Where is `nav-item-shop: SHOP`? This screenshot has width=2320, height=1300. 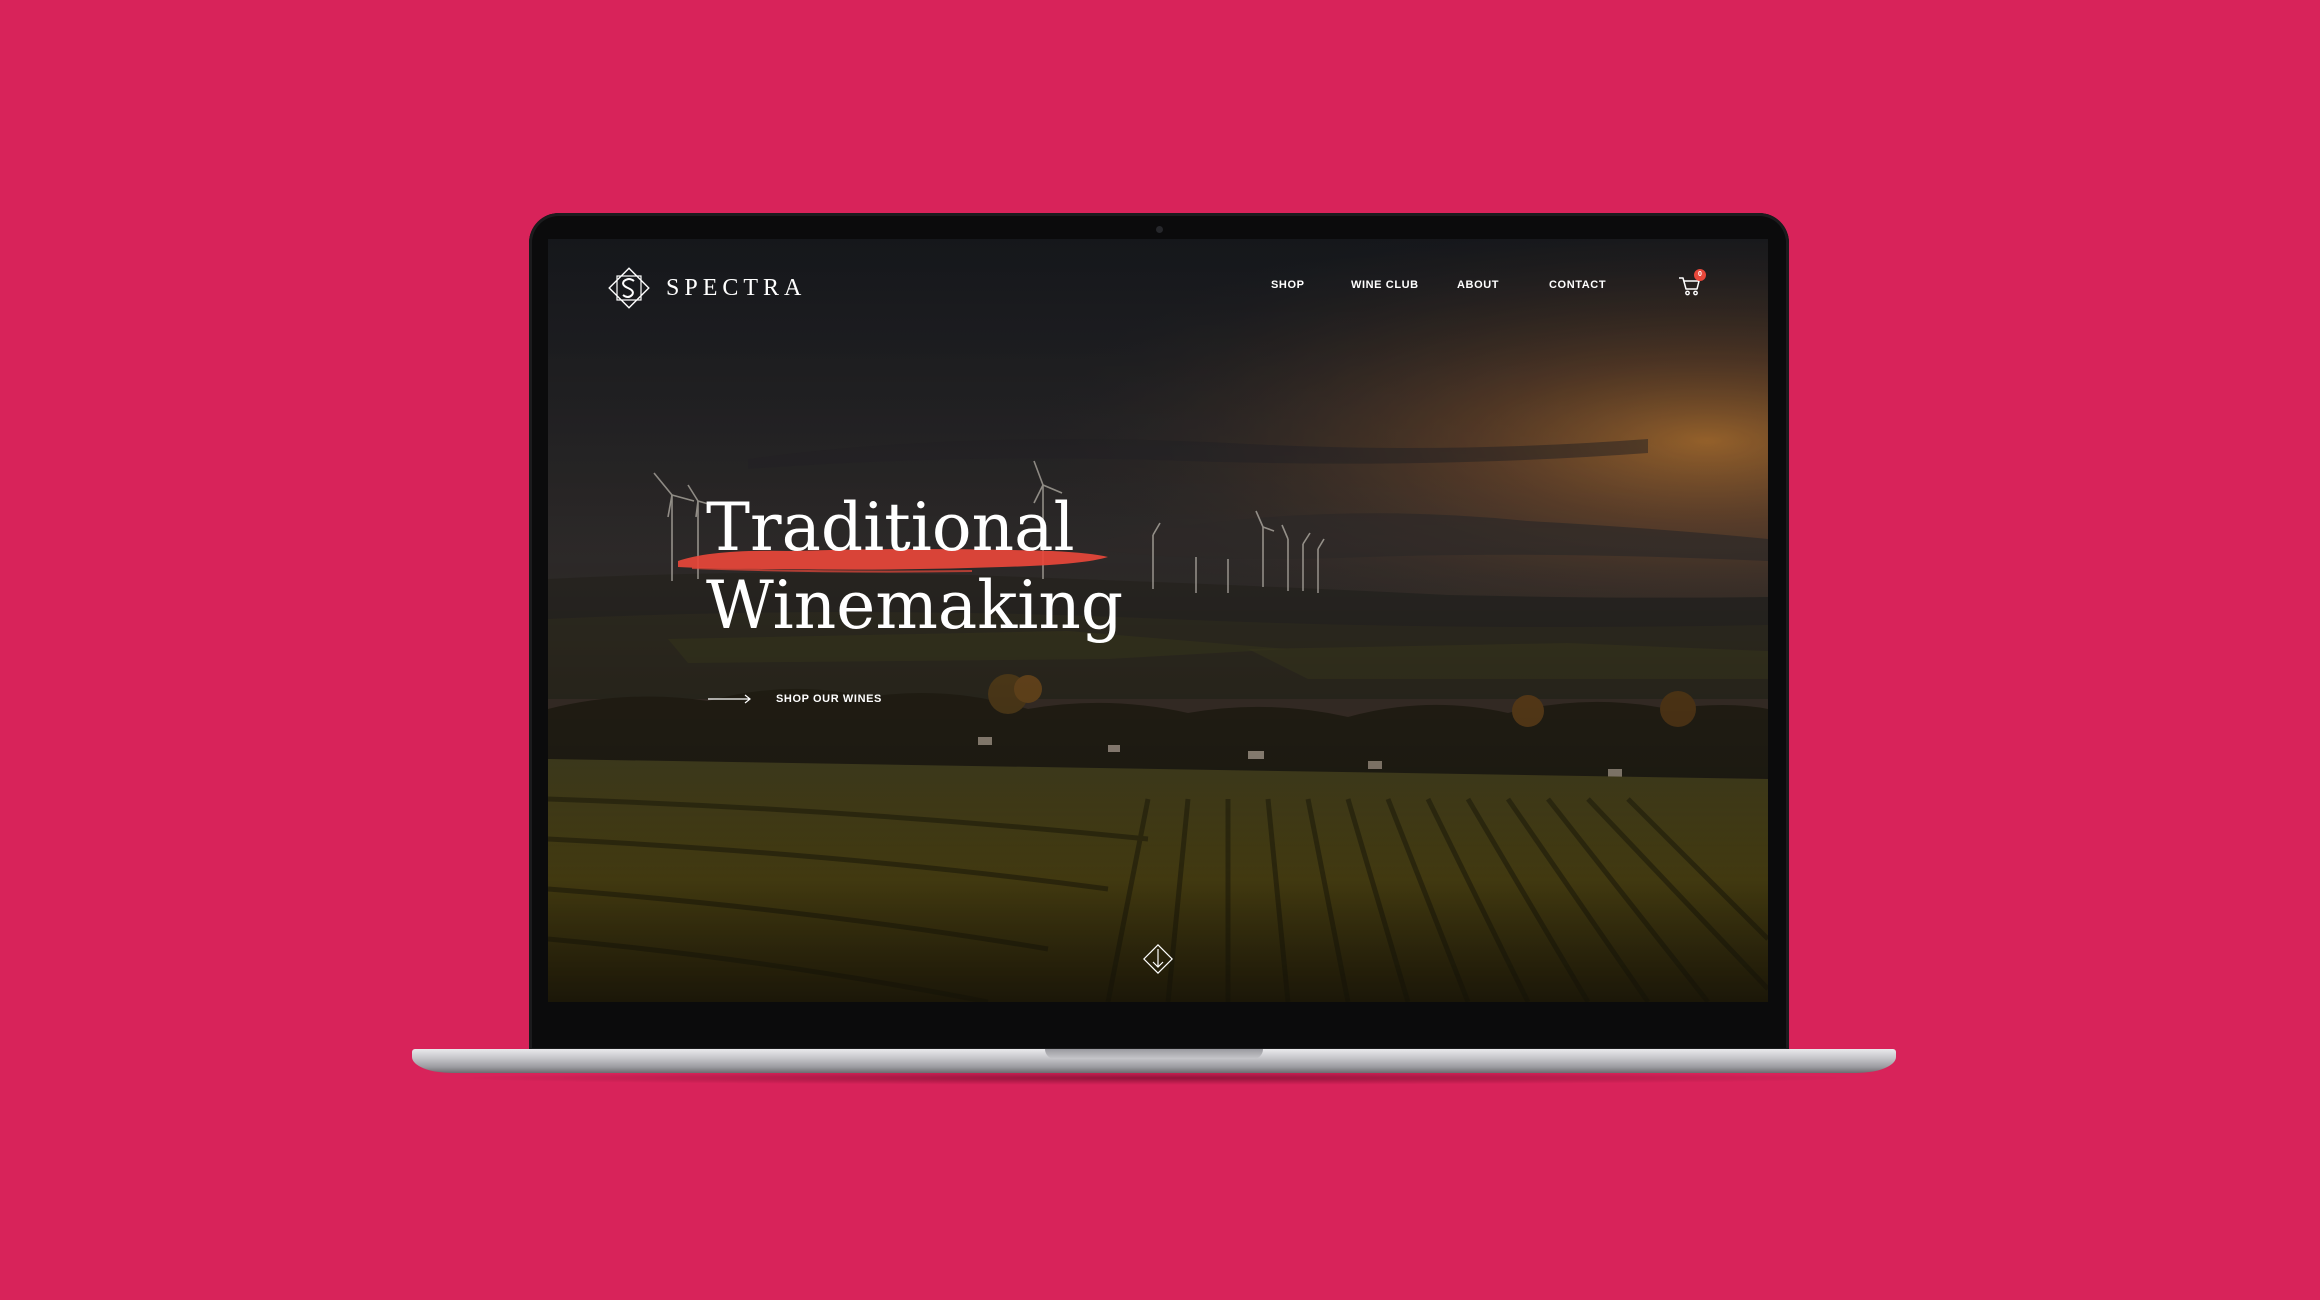 nav-item-shop: SHOP is located at coordinates (1288, 285).